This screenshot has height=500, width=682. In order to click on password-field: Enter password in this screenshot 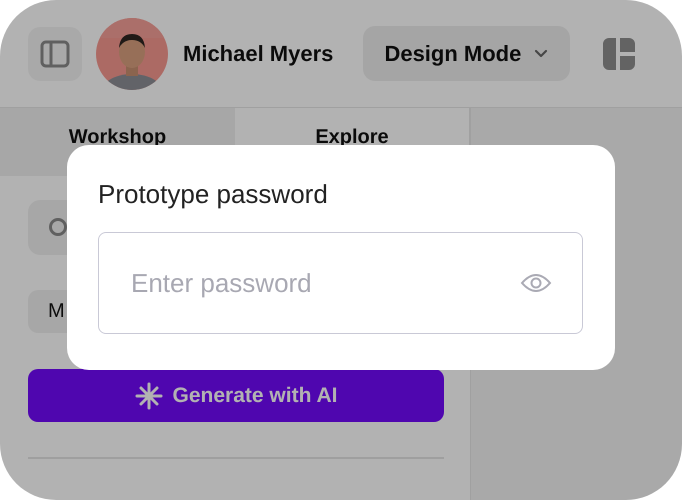, I will do `click(340, 283)`.